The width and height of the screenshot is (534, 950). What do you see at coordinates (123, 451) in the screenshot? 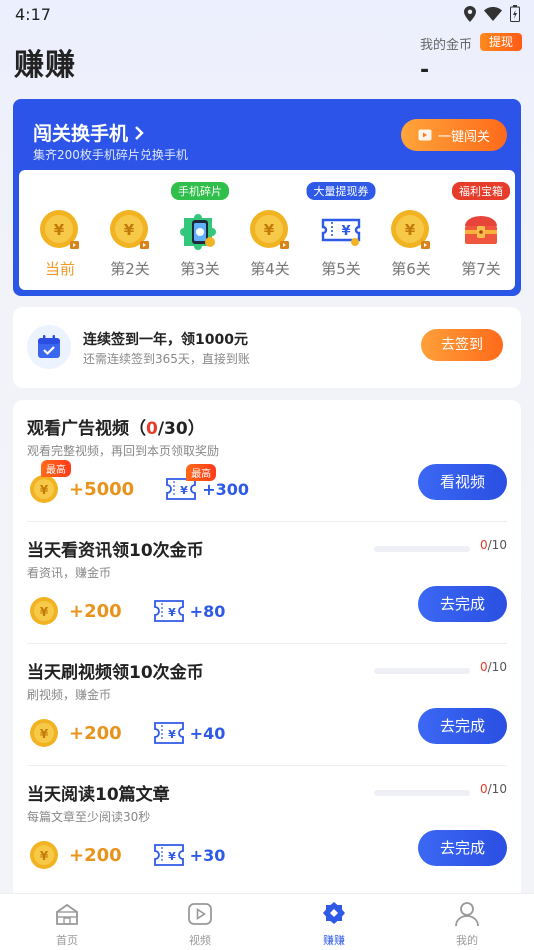
I see `task-subtitle: 观看完整视频，再回到本页领取奖励` at bounding box center [123, 451].